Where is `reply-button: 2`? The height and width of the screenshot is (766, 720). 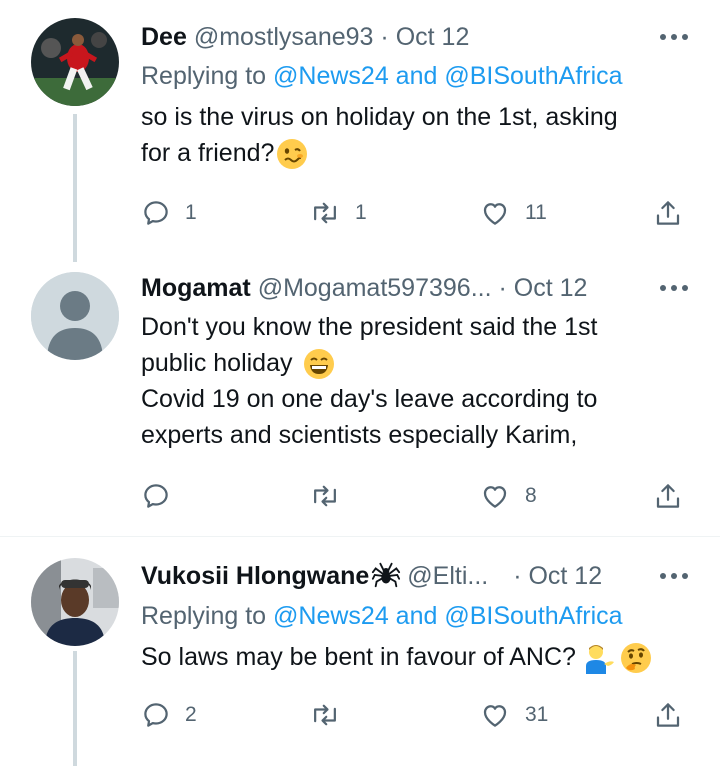 reply-button: 2 is located at coordinates (169, 715).